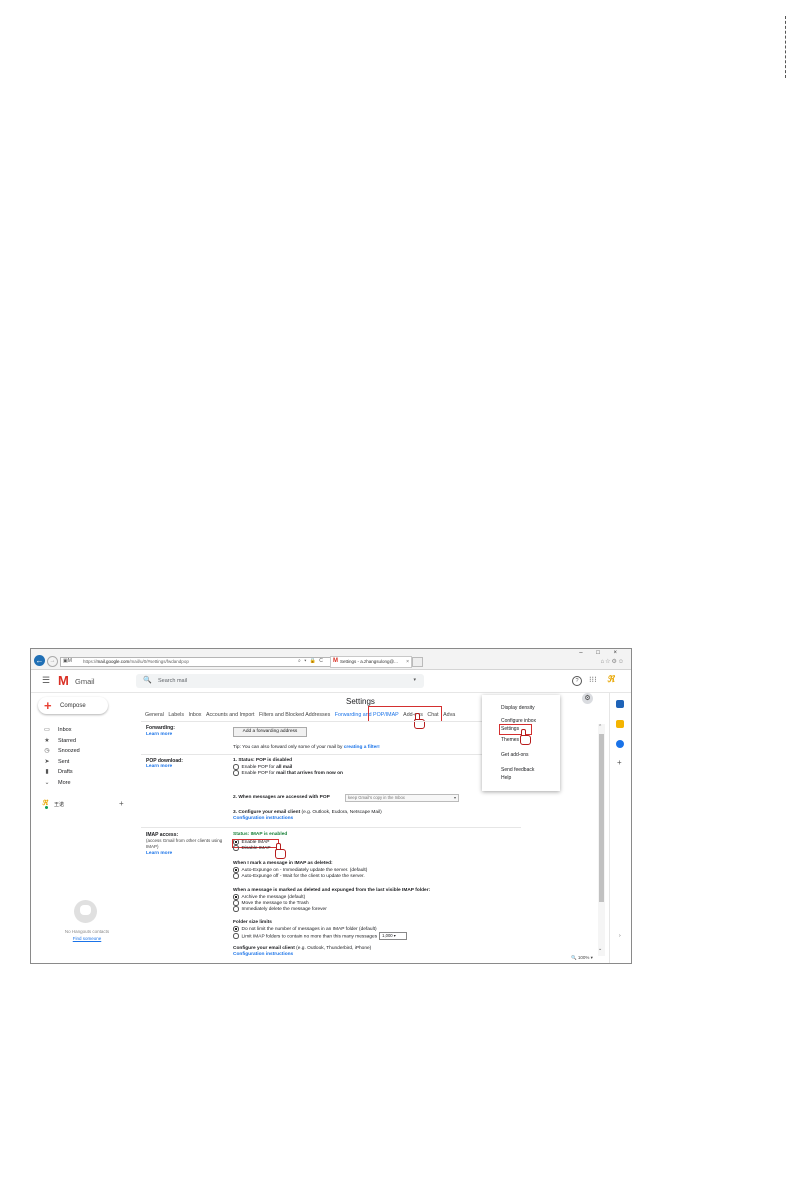 The width and height of the screenshot is (794, 1191). Describe the element at coordinates (152, 846) in the screenshot. I see `imap-access-subtitle-2: IMAP)` at that location.